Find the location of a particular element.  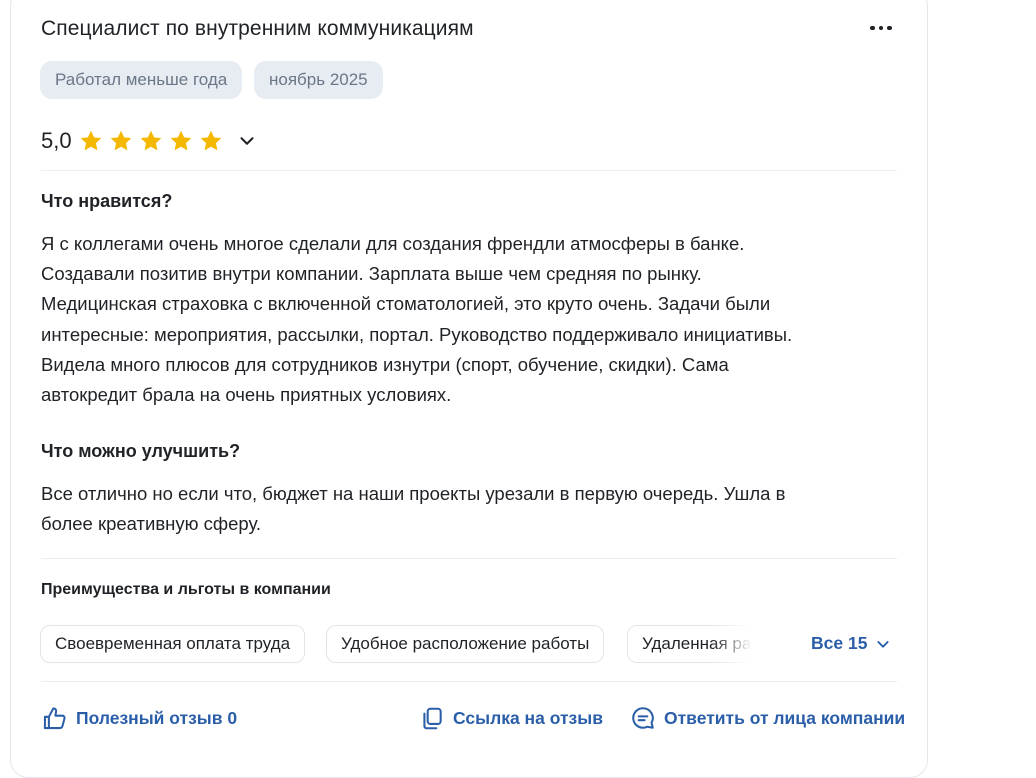

show-all-benefits-button: Все 15 is located at coordinates (851, 643).